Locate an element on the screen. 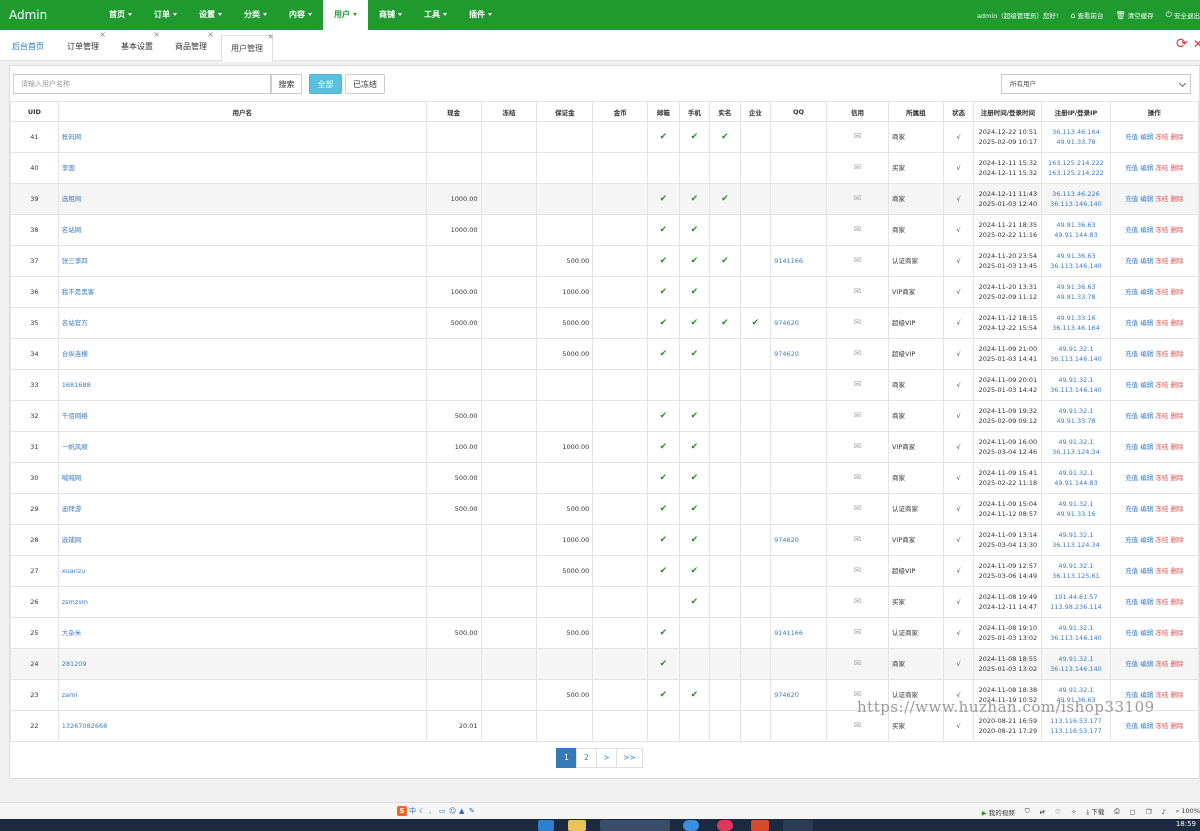 The height and width of the screenshot is (831, 1200). login-ip: 36.113.46.164 is located at coordinates (1075, 328).